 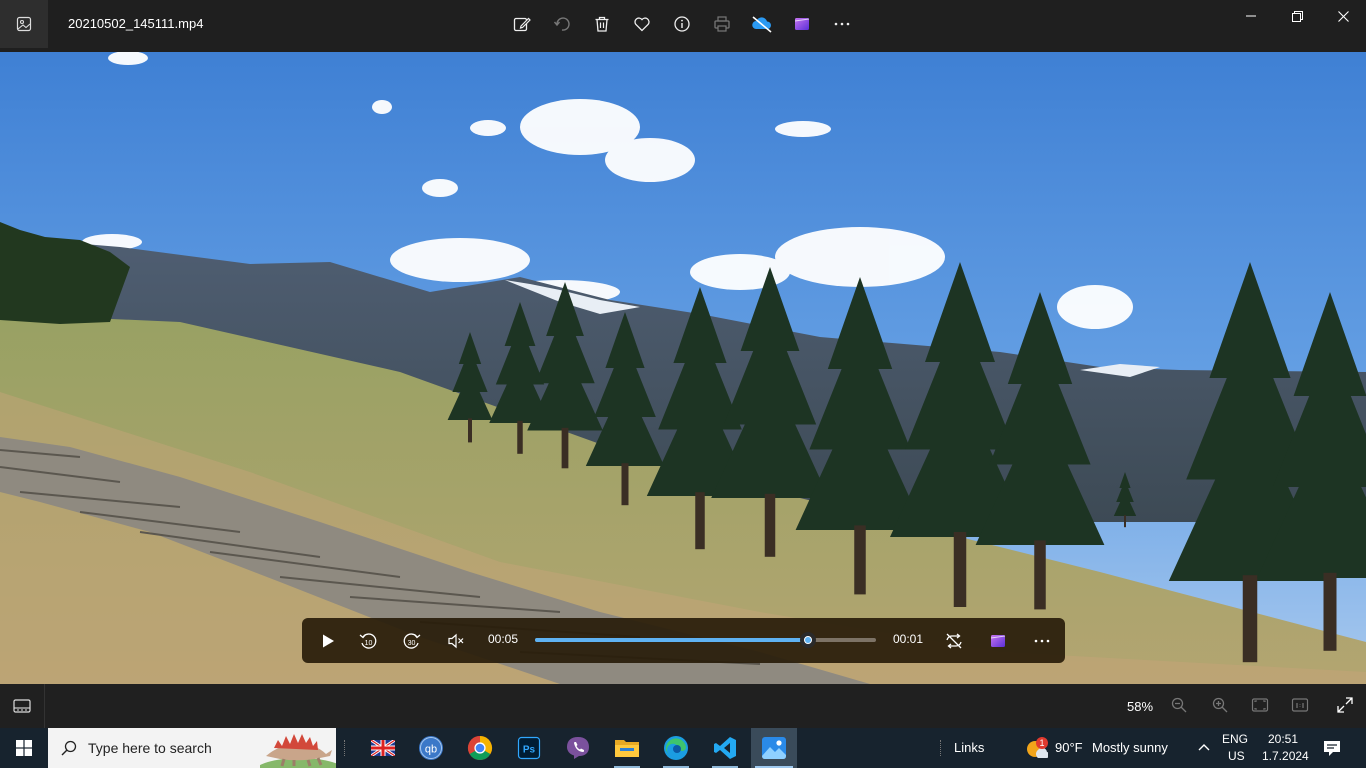 What do you see at coordinates (908, 639) in the screenshot?
I see `remaining-time: 00:01` at bounding box center [908, 639].